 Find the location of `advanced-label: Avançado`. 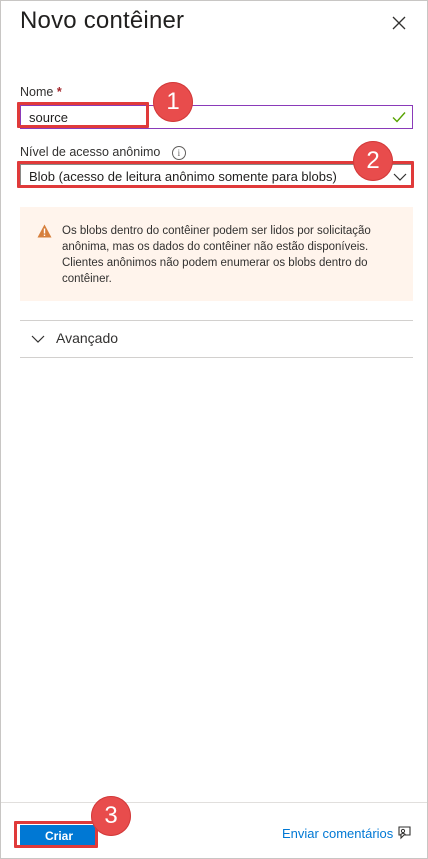

advanced-label: Avançado is located at coordinates (87, 338).